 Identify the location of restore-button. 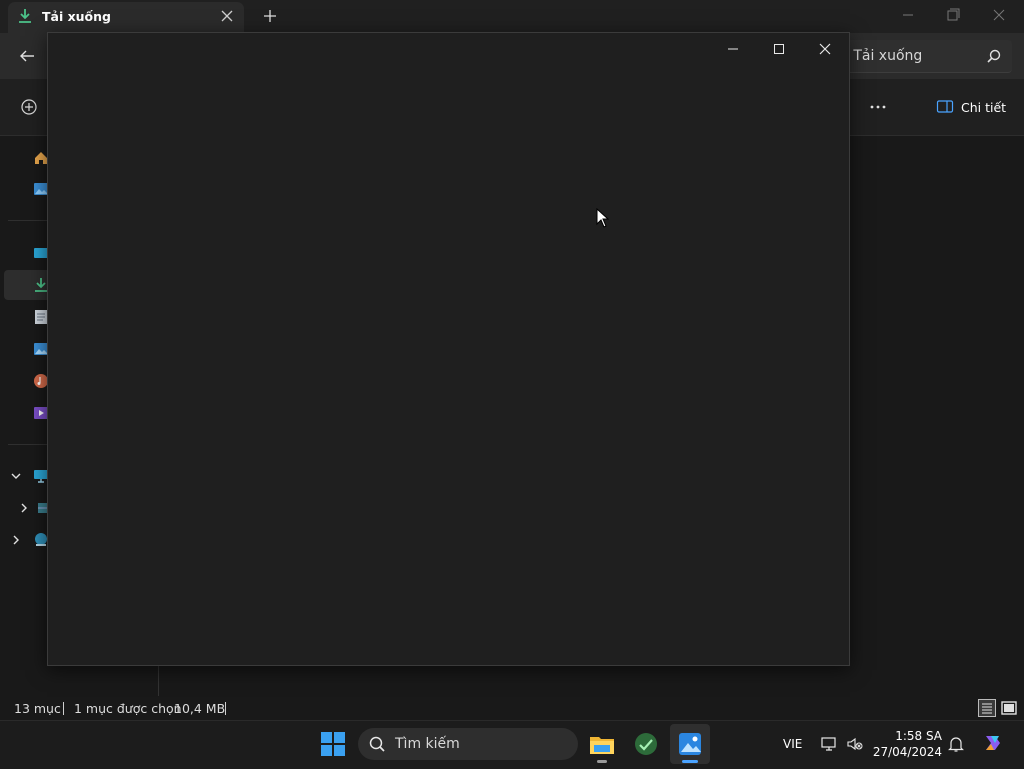
(953, 15).